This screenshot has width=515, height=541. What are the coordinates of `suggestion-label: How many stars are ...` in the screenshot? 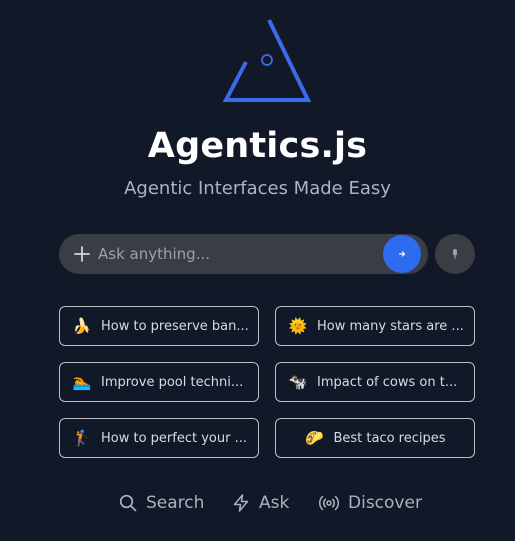 It's located at (390, 326).